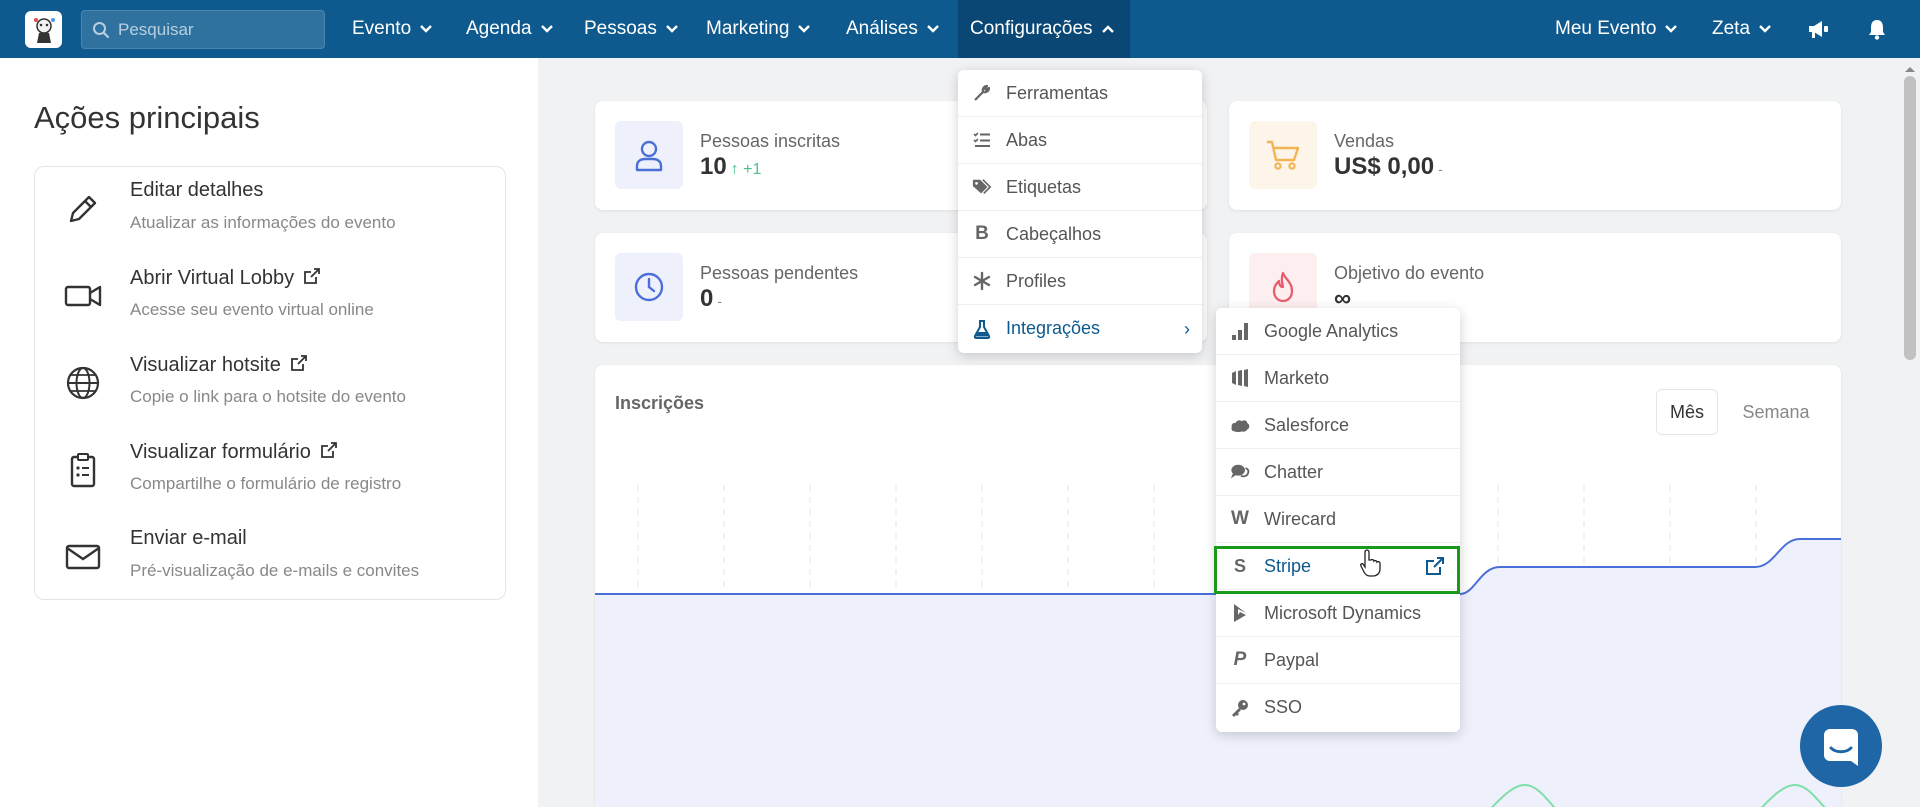  I want to click on chat-icon, so click(1841, 747).